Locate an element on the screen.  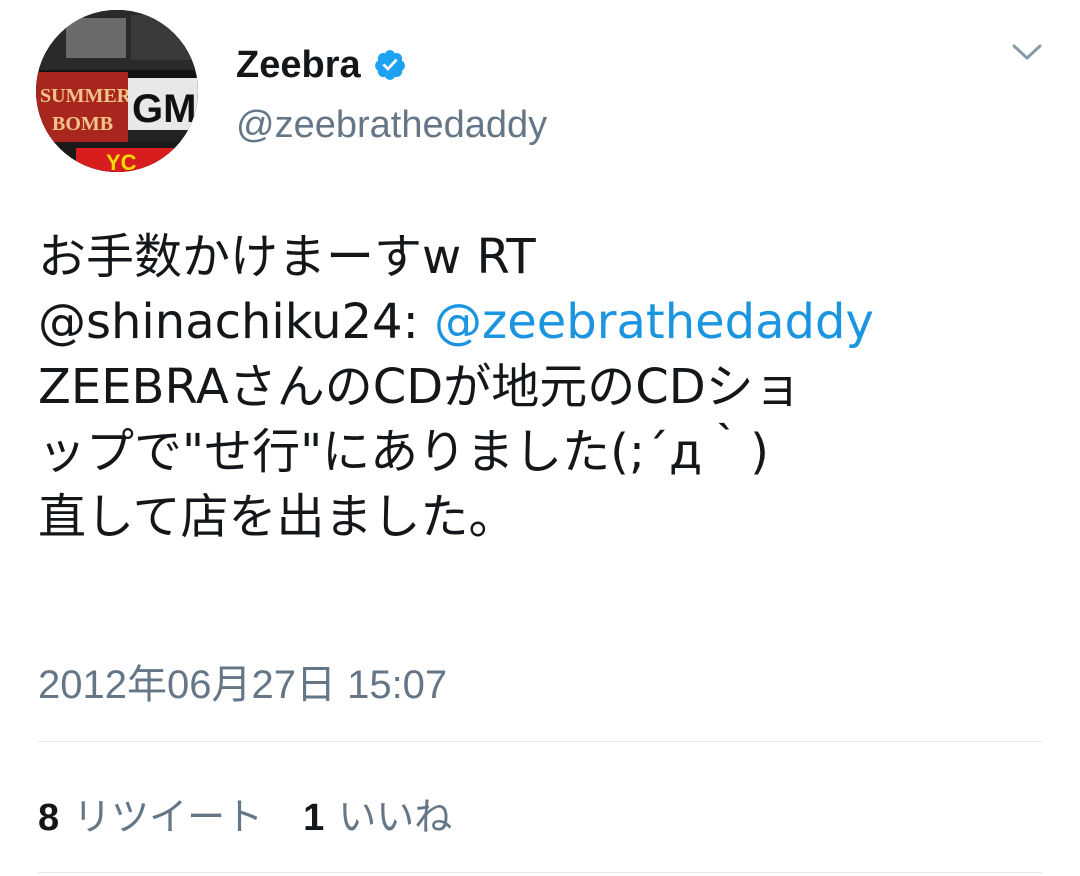
tweet-text-segment: @shinachiku24: is located at coordinates (236, 322).